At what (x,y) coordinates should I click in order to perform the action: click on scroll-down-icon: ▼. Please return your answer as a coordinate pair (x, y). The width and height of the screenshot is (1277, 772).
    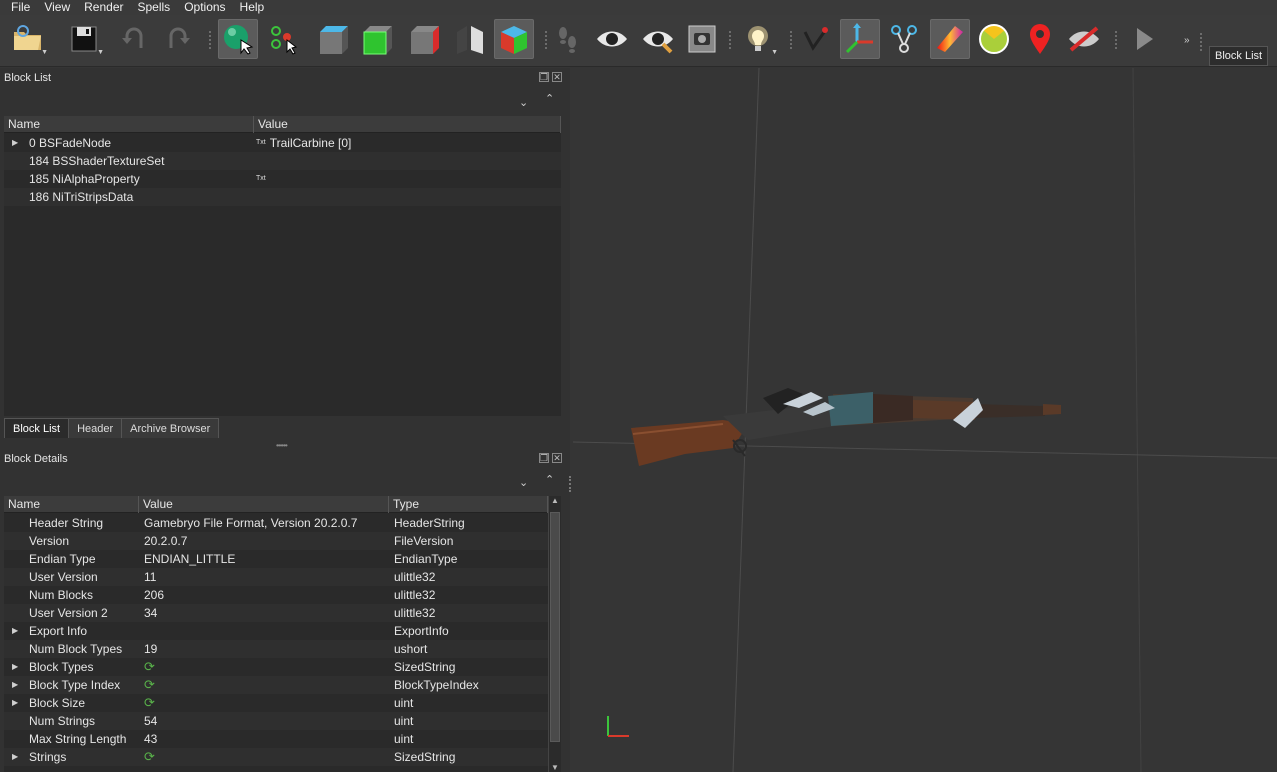
    Looking at the image, I should click on (555, 767).